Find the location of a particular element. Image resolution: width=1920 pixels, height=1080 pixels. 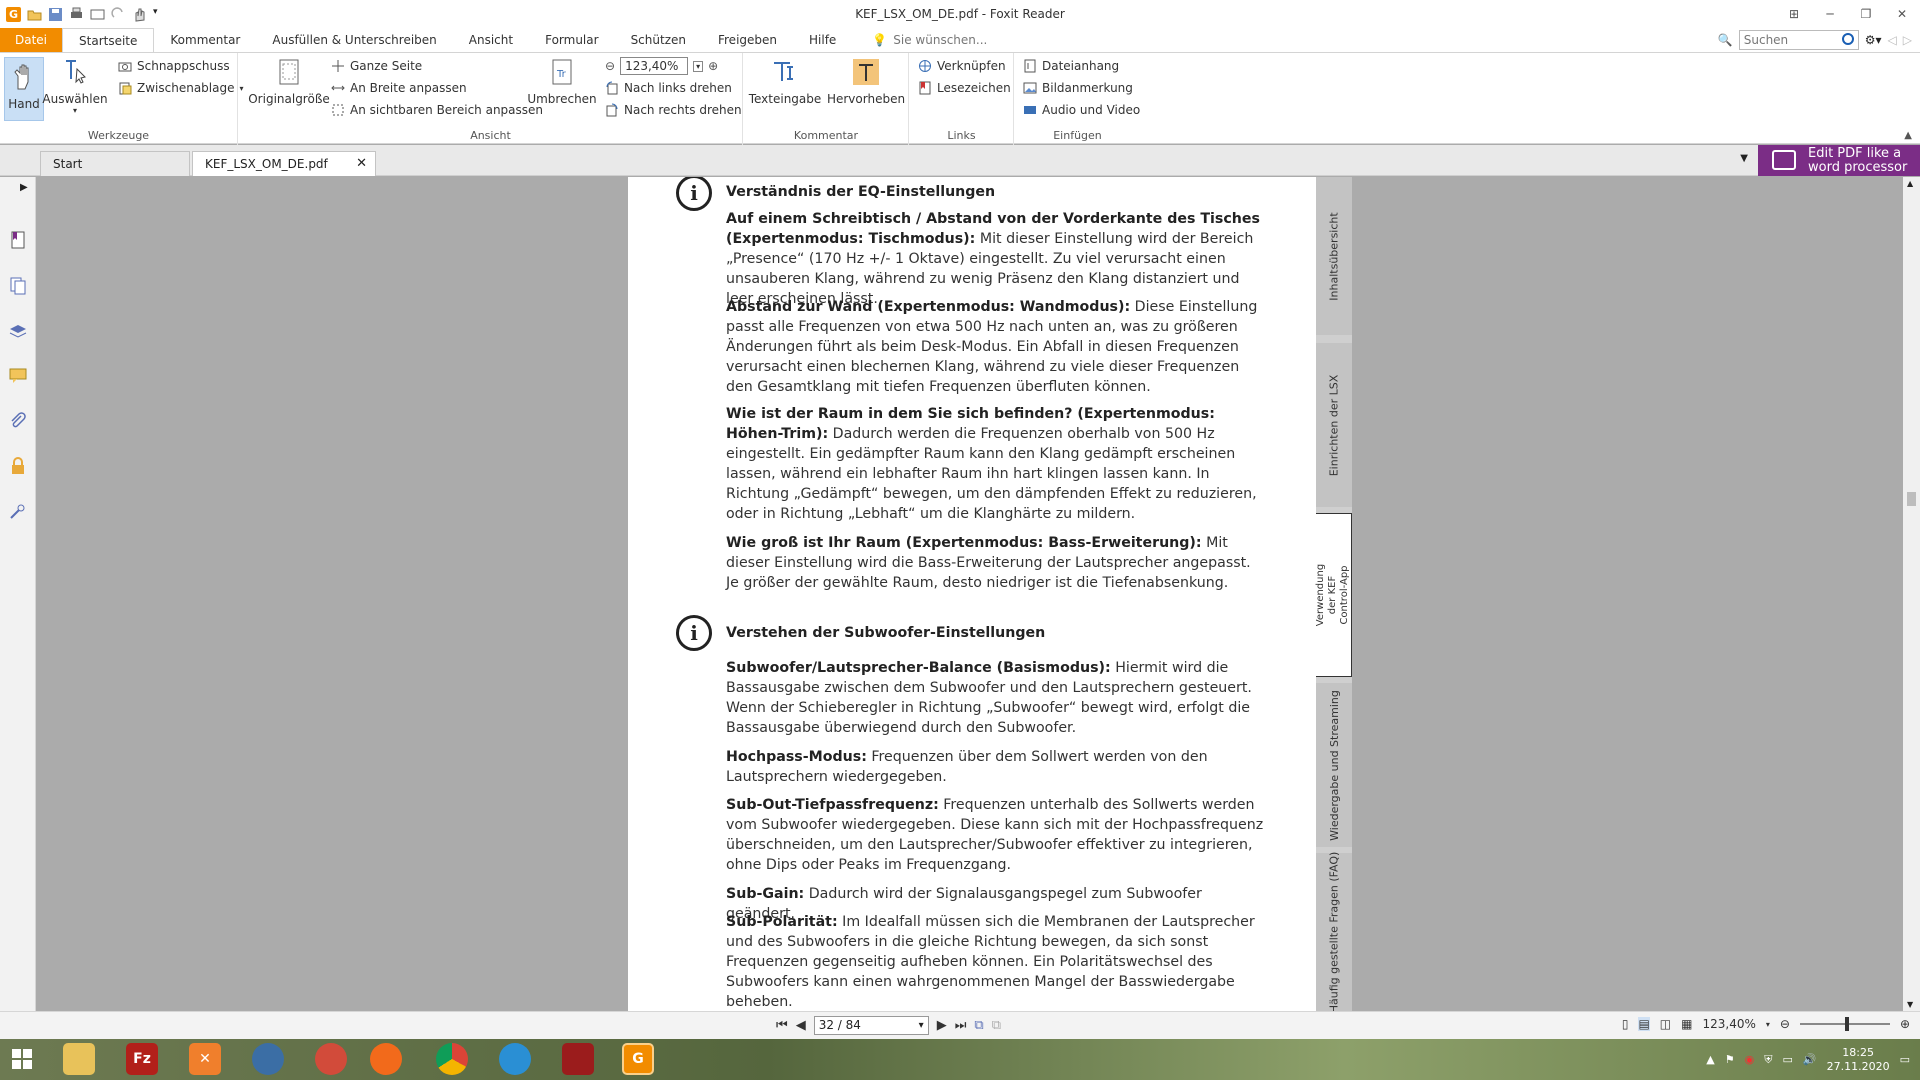

next-view-icon: ⧉ is located at coordinates (996, 1025).